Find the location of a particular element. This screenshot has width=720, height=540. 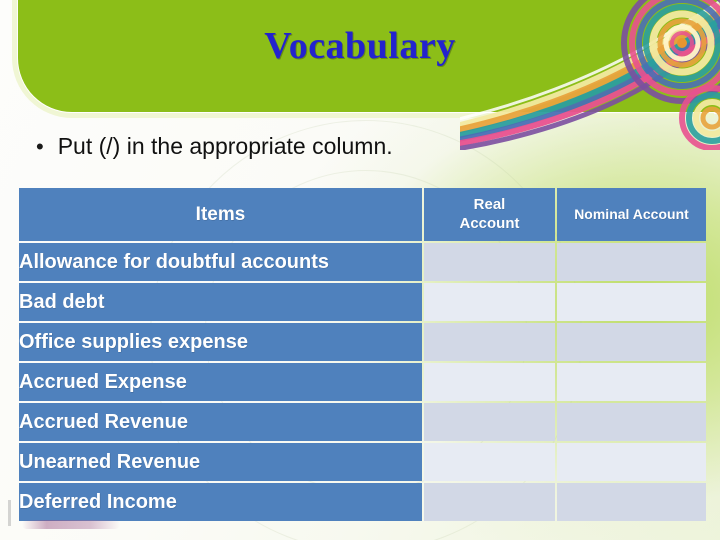

item-label: Deferred Income is located at coordinates (220, 502).